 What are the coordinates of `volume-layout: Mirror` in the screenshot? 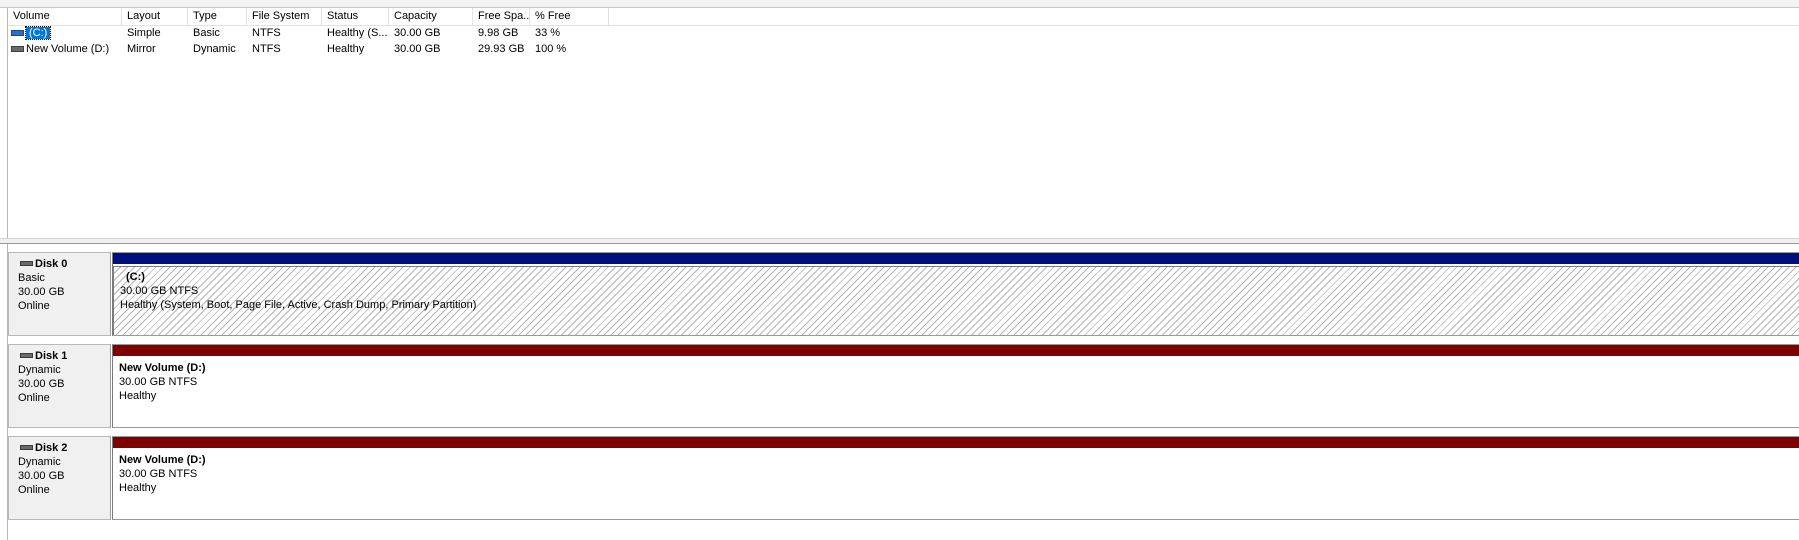 It's located at (141, 49).